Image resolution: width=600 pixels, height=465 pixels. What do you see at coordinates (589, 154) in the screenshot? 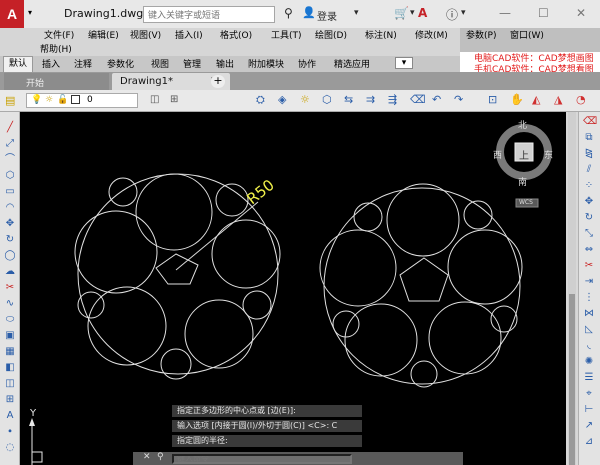
I see `mirror-icon: ⧎` at bounding box center [589, 154].